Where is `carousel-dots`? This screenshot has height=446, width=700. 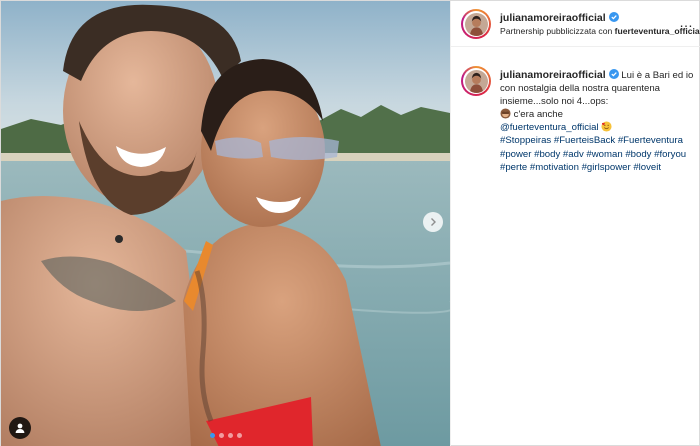
carousel-dots is located at coordinates (225, 435).